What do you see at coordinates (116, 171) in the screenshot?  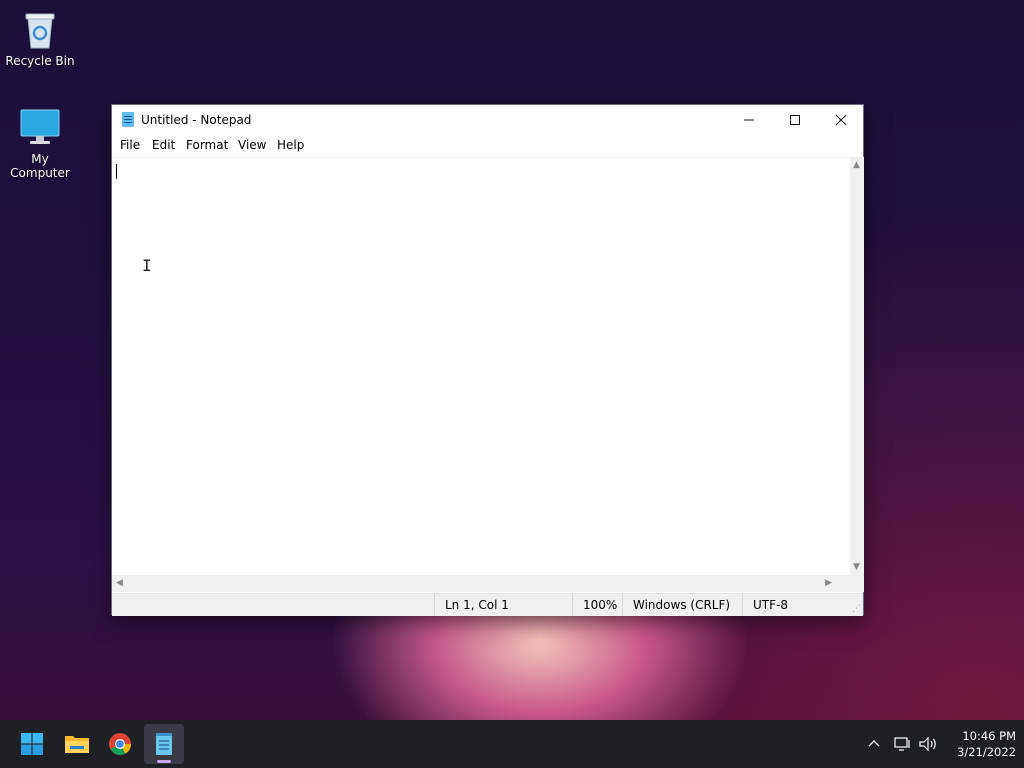 I see `text-caret` at bounding box center [116, 171].